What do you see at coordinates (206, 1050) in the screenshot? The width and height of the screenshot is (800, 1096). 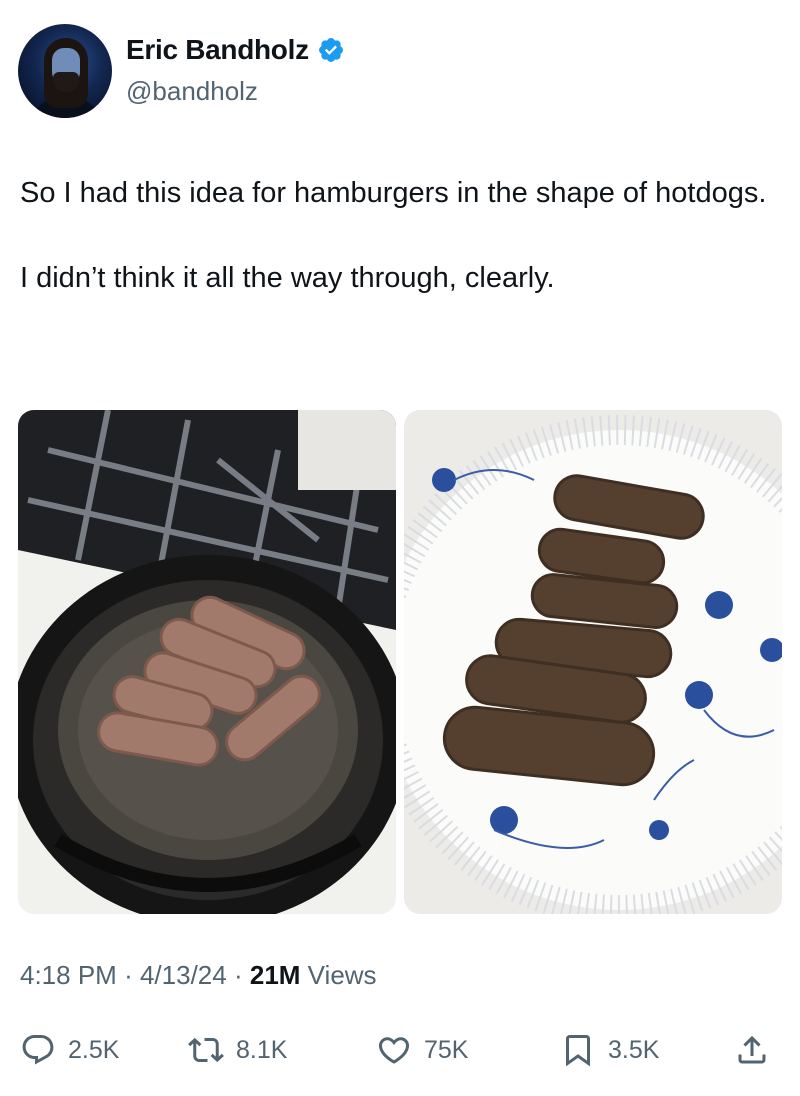 I see `repost-icon` at bounding box center [206, 1050].